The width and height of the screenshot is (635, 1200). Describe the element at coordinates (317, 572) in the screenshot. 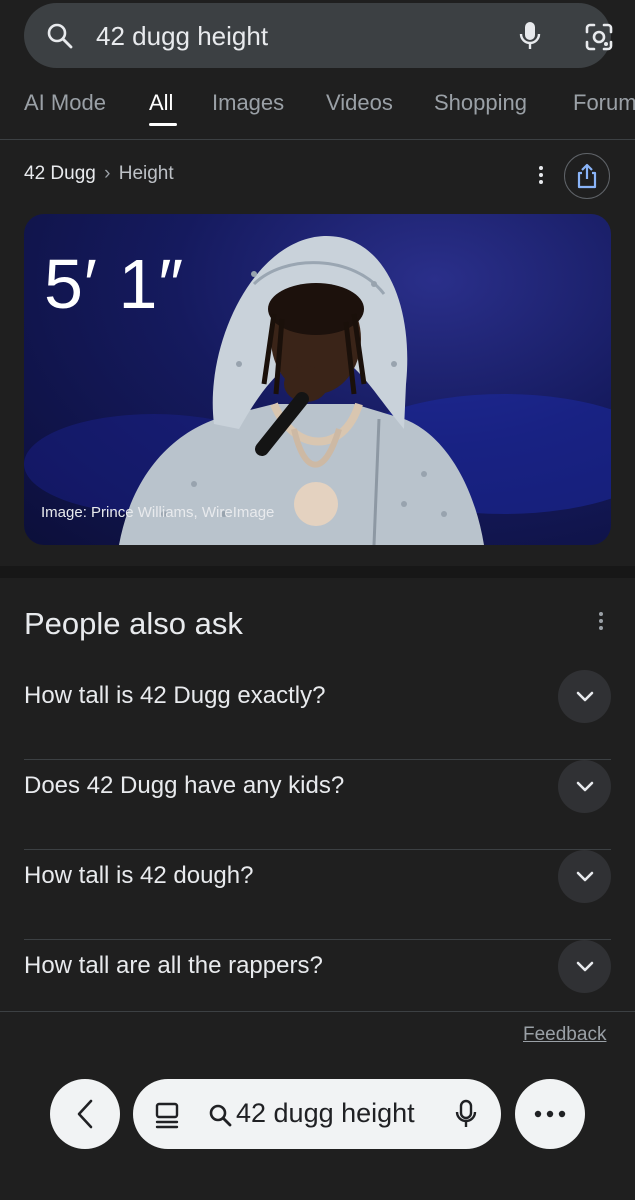

I see `section-divider` at that location.